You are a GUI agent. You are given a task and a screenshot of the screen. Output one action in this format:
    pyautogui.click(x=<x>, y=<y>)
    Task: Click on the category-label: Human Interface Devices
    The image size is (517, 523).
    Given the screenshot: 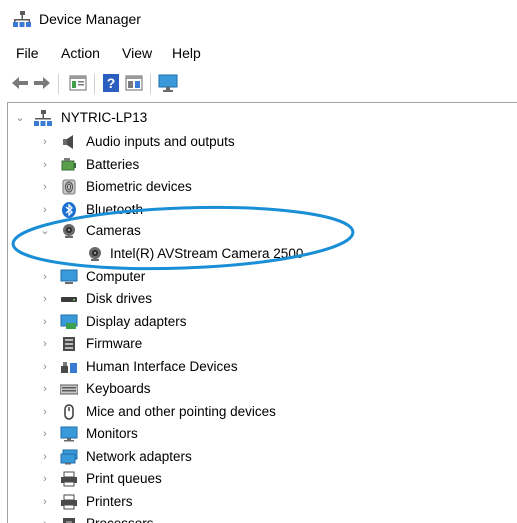 What is the action you would take?
    pyautogui.click(x=162, y=366)
    